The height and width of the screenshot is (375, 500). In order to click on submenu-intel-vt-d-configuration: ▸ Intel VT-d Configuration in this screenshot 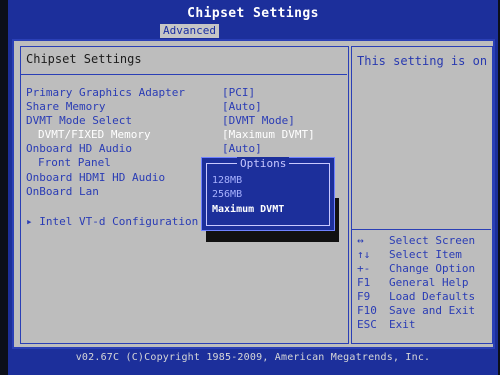, I will do `click(112, 221)`.